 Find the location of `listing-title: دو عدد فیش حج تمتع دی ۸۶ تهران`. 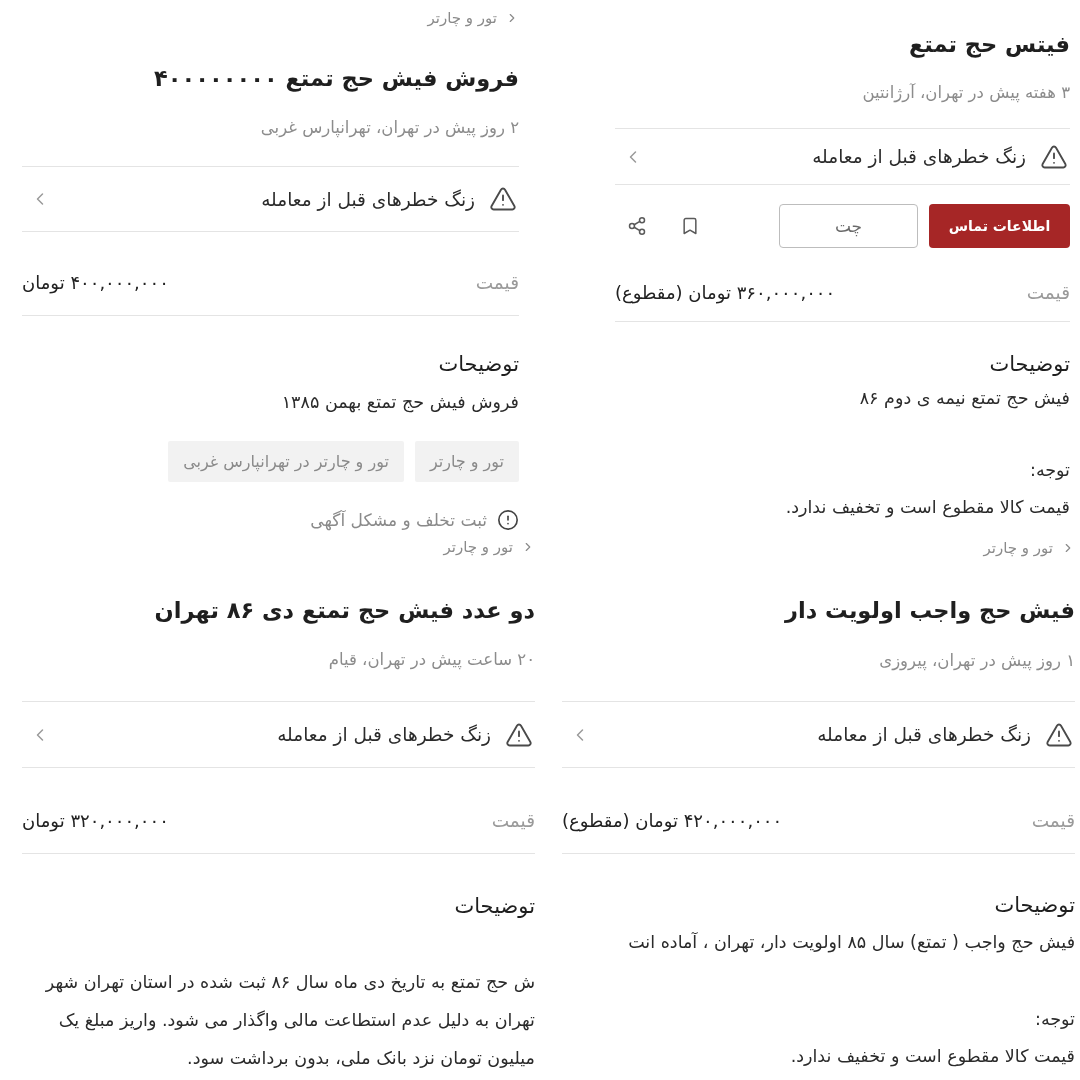

listing-title: دو عدد فیش حج تمتع دی ۸۶ تهران is located at coordinates (344, 611).